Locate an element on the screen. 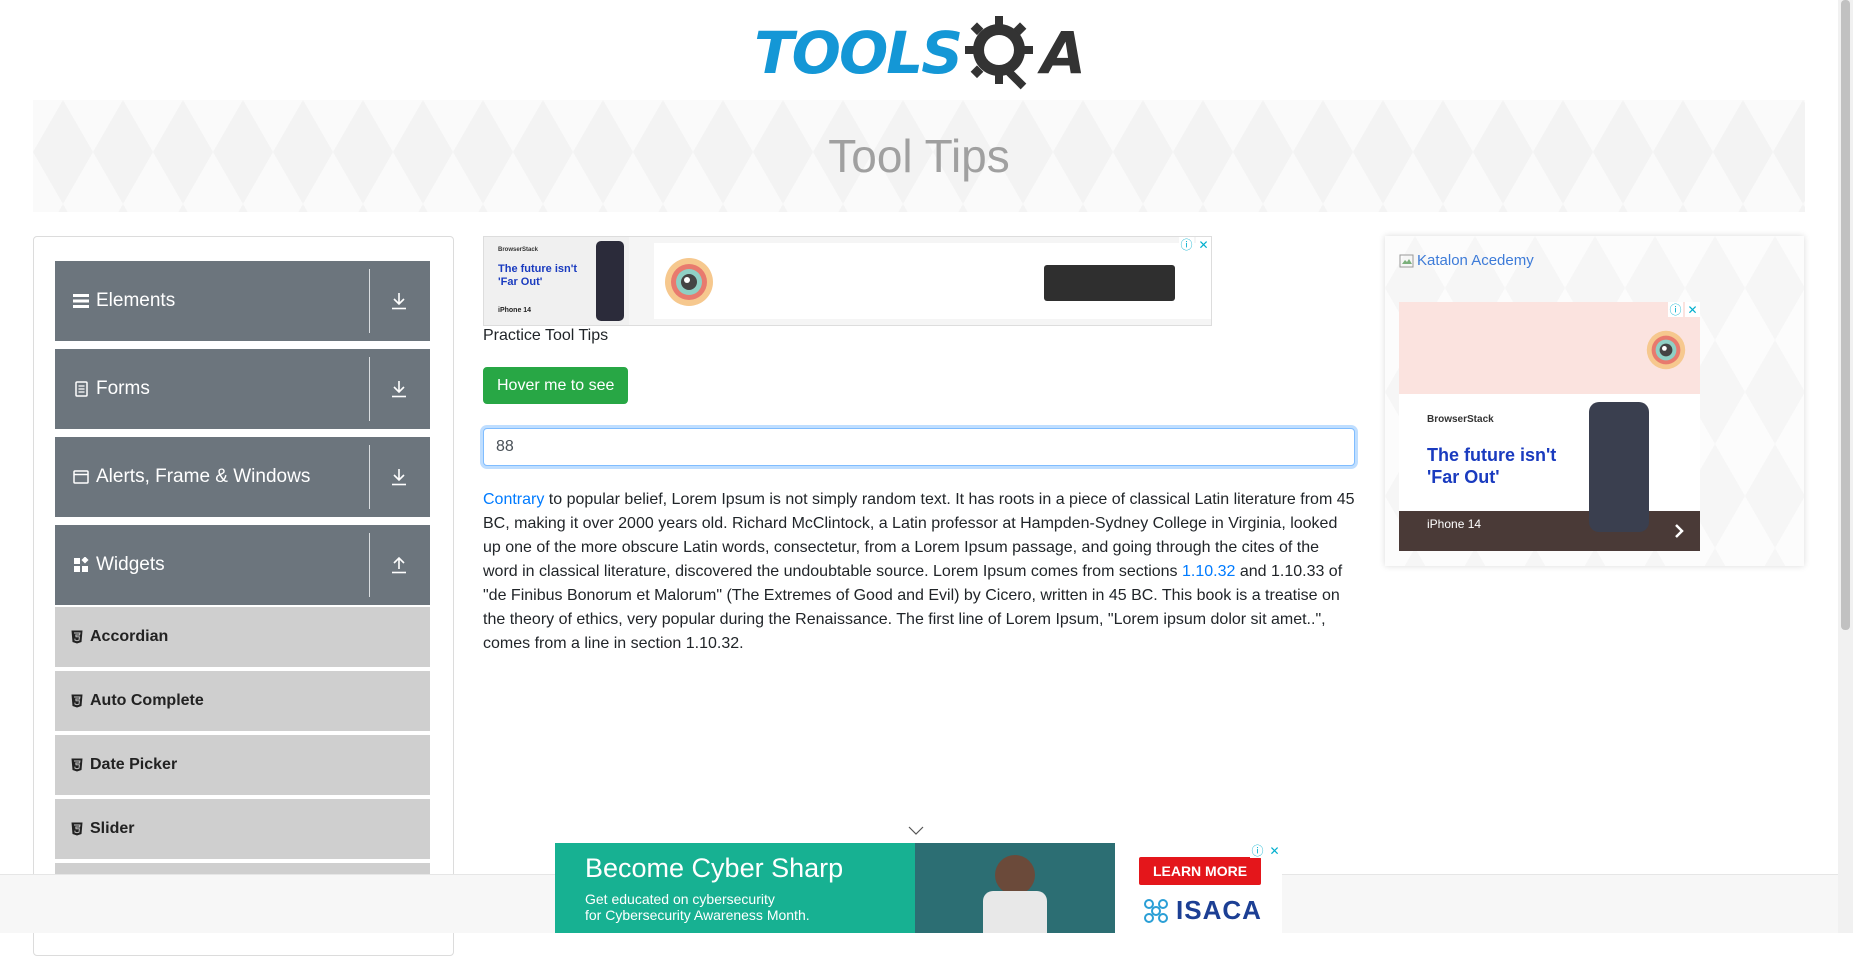 This screenshot has width=1853, height=956. ad-headline: Become Cyber Sharp is located at coordinates (714, 868).